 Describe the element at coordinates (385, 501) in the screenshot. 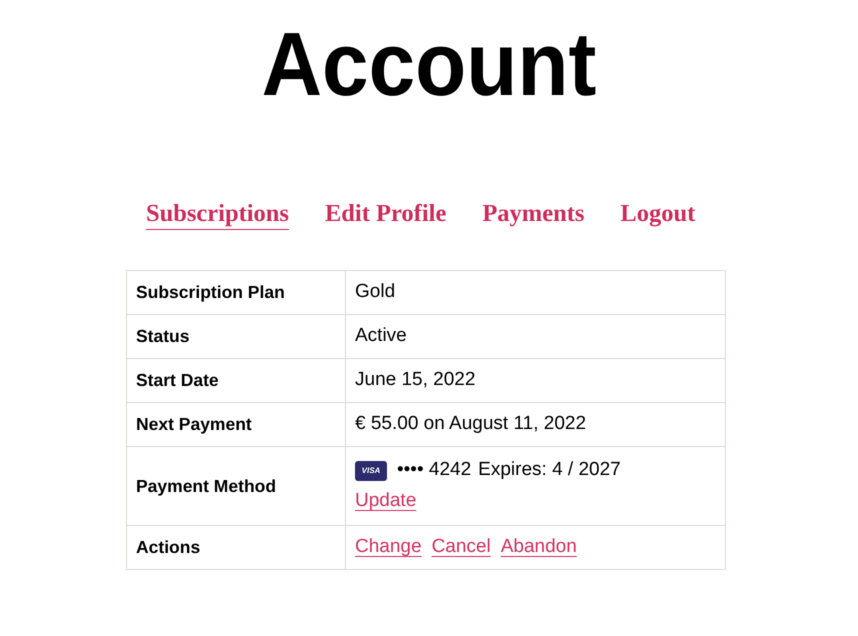

I see `text-link: Update` at that location.